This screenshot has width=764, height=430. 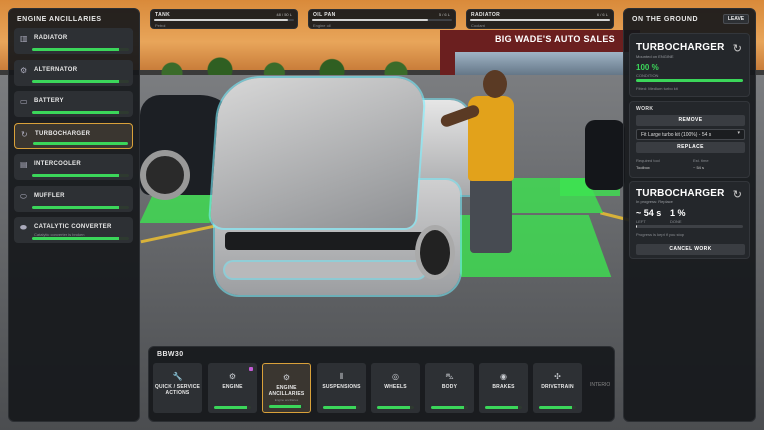 I want to click on category-suspensions: ⦀ SUSPENSIONS, so click(x=341, y=388).